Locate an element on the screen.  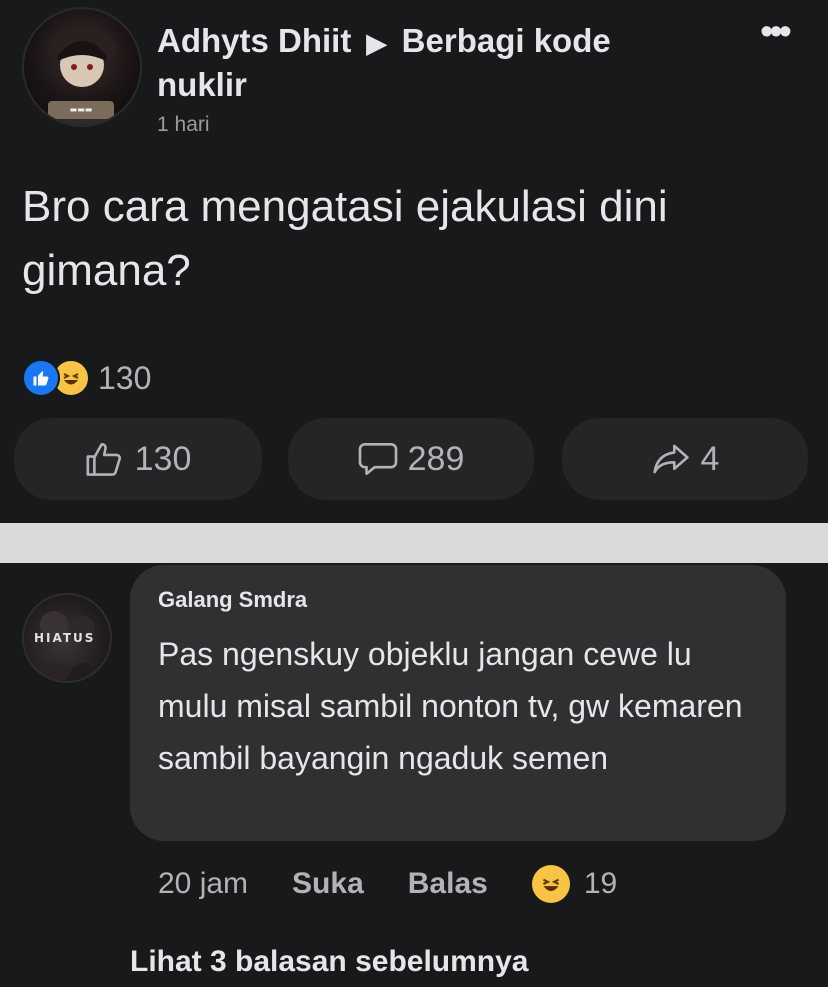
avatar-label: HIATUS is located at coordinates (65, 638).